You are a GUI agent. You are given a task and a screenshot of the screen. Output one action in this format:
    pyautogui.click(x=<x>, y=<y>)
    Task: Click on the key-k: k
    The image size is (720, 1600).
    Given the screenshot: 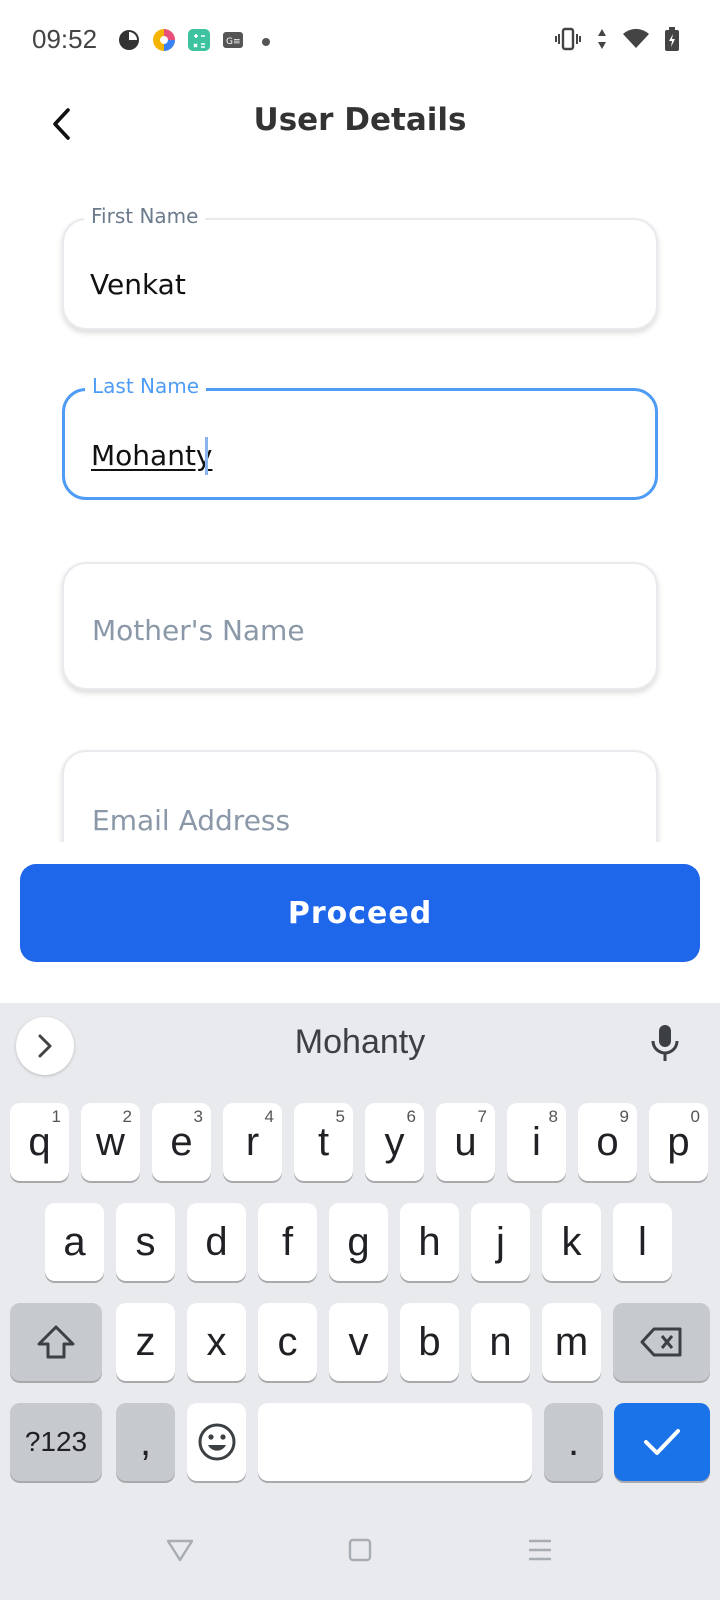 What is the action you would take?
    pyautogui.click(x=571, y=1242)
    